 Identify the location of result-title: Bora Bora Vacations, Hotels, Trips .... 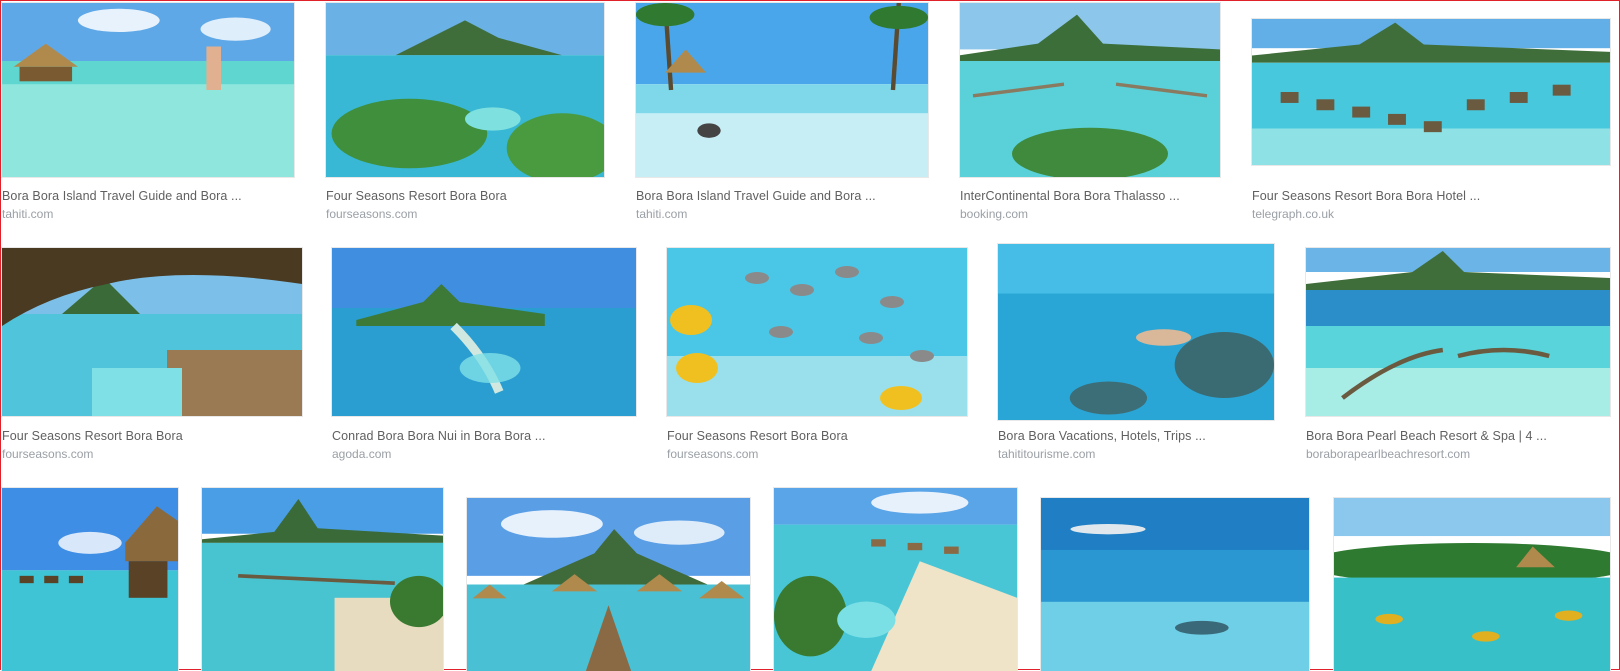
(1102, 436).